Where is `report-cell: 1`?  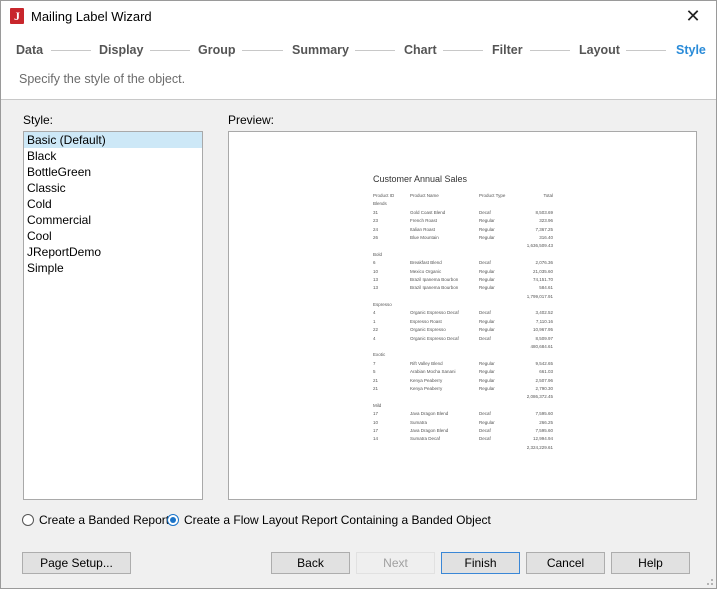 report-cell: 1 is located at coordinates (374, 321).